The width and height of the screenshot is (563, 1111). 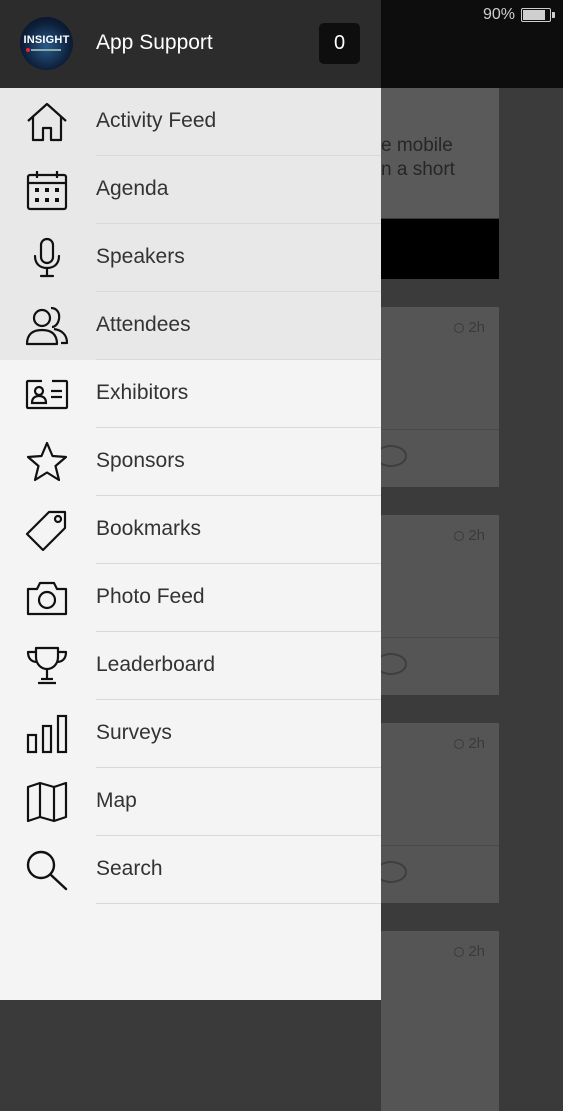 What do you see at coordinates (140, 460) in the screenshot?
I see `menu-item-label: Sponsors` at bounding box center [140, 460].